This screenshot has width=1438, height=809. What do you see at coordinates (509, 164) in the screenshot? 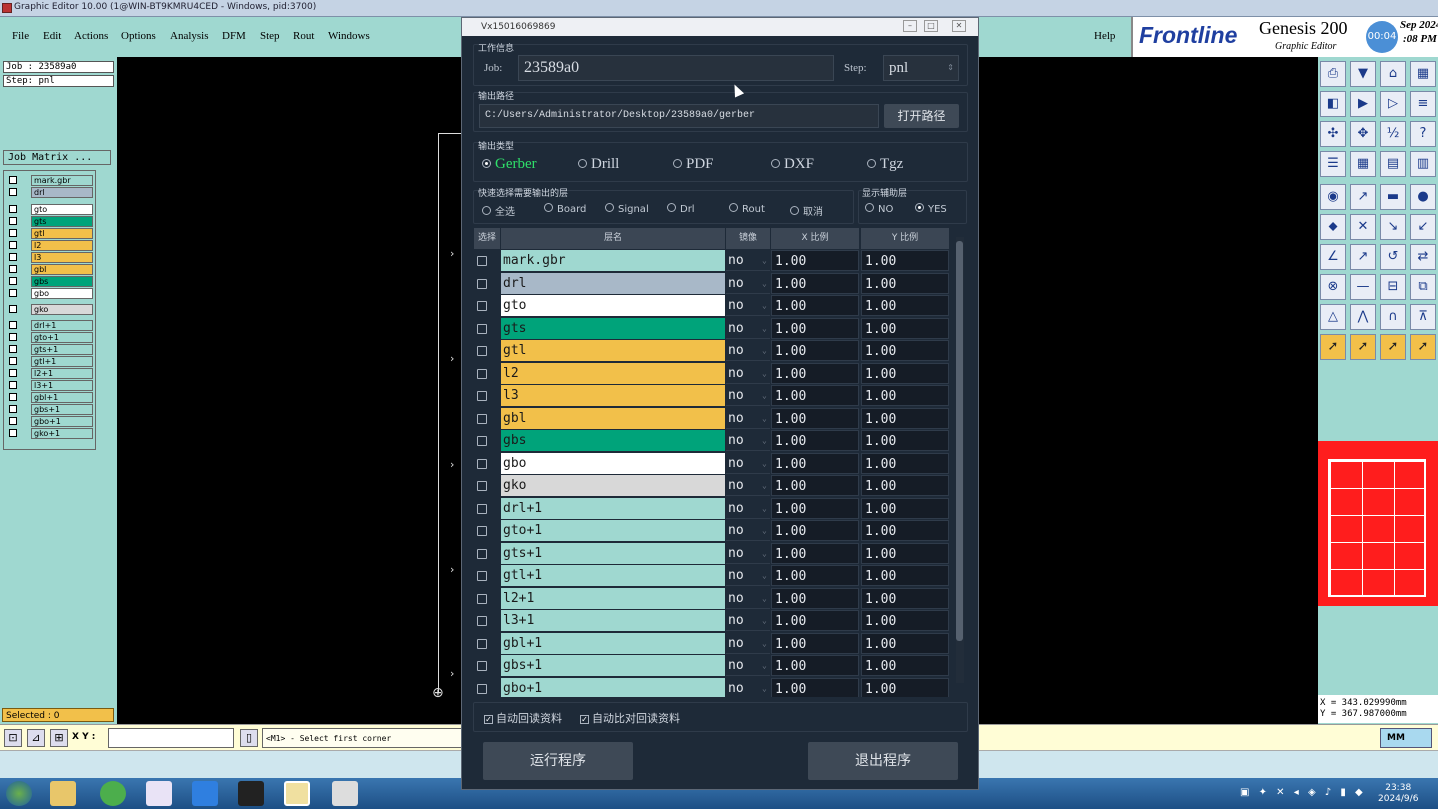
I see `output-type-gerber-radio: Gerber` at bounding box center [509, 164].